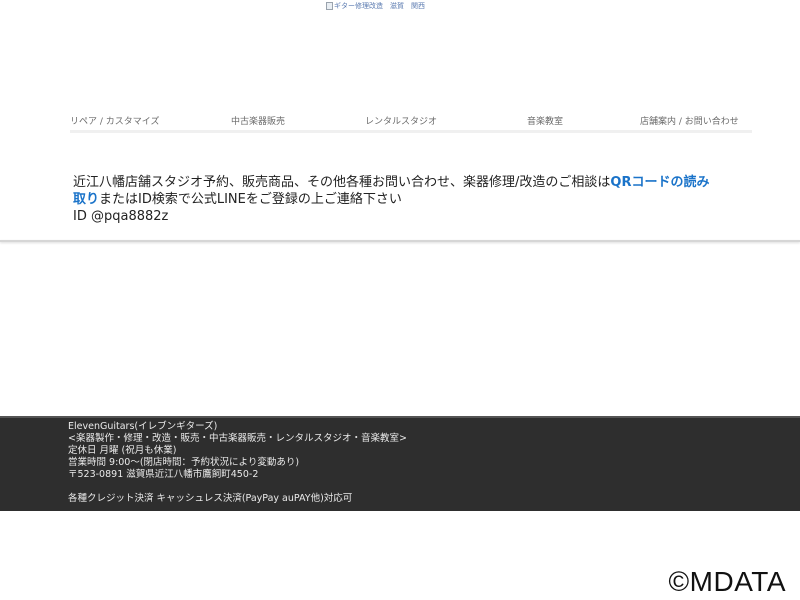 This screenshot has width=800, height=600. What do you see at coordinates (411, 131) in the screenshot?
I see `nav-divider` at bounding box center [411, 131].